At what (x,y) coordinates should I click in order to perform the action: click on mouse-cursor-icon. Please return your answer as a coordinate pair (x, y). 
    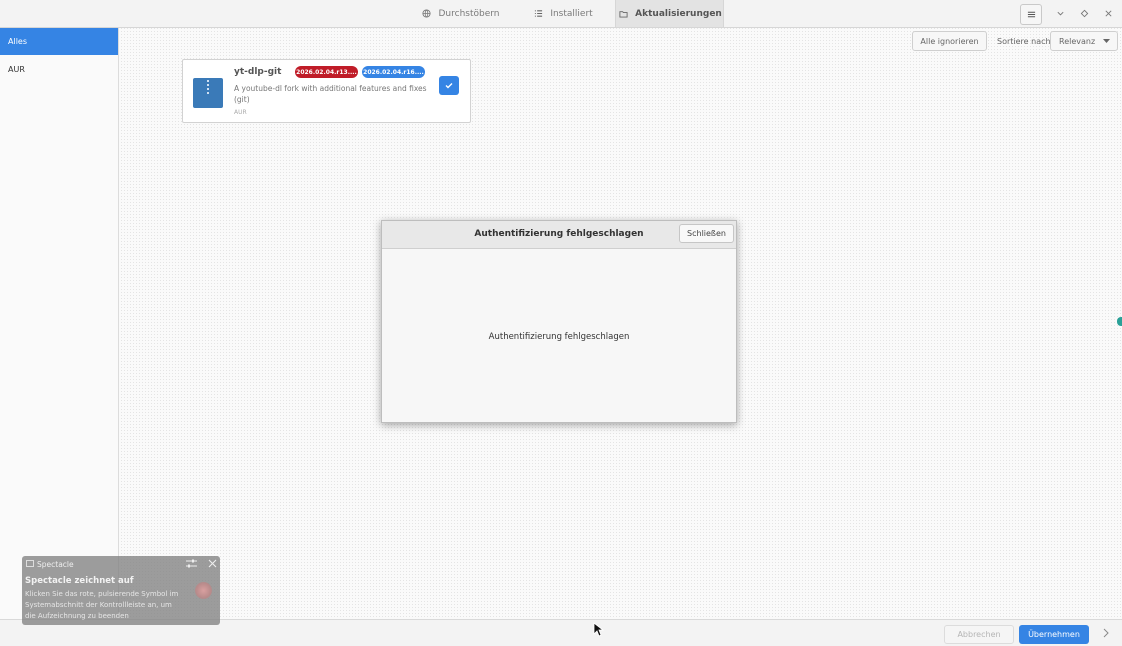
    Looking at the image, I should click on (598, 629).